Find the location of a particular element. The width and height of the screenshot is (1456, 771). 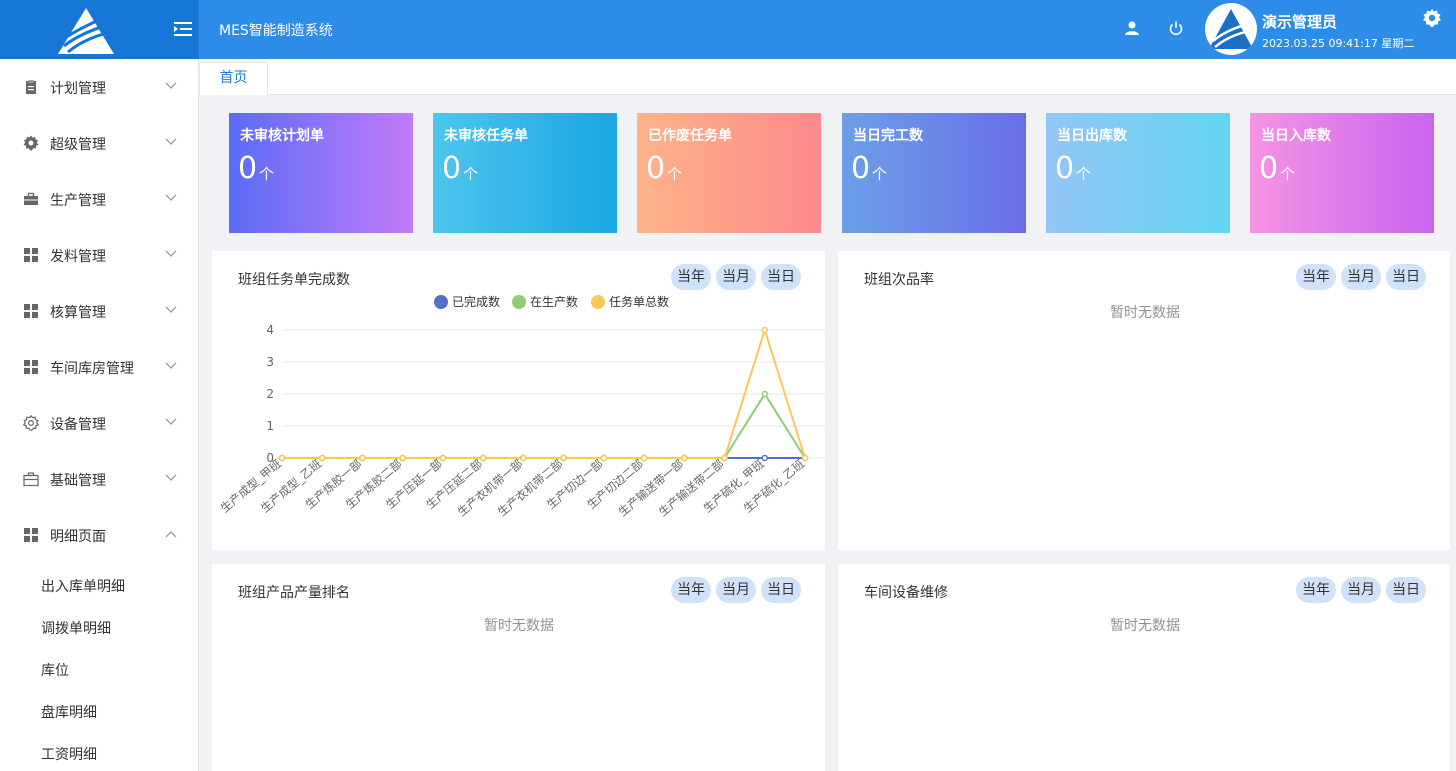

tab-home: 首页 is located at coordinates (233, 78).